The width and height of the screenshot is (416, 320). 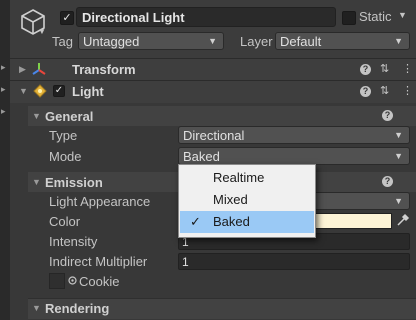 What do you see at coordinates (65, 221) in the screenshot?
I see `color-label: Color` at bounding box center [65, 221].